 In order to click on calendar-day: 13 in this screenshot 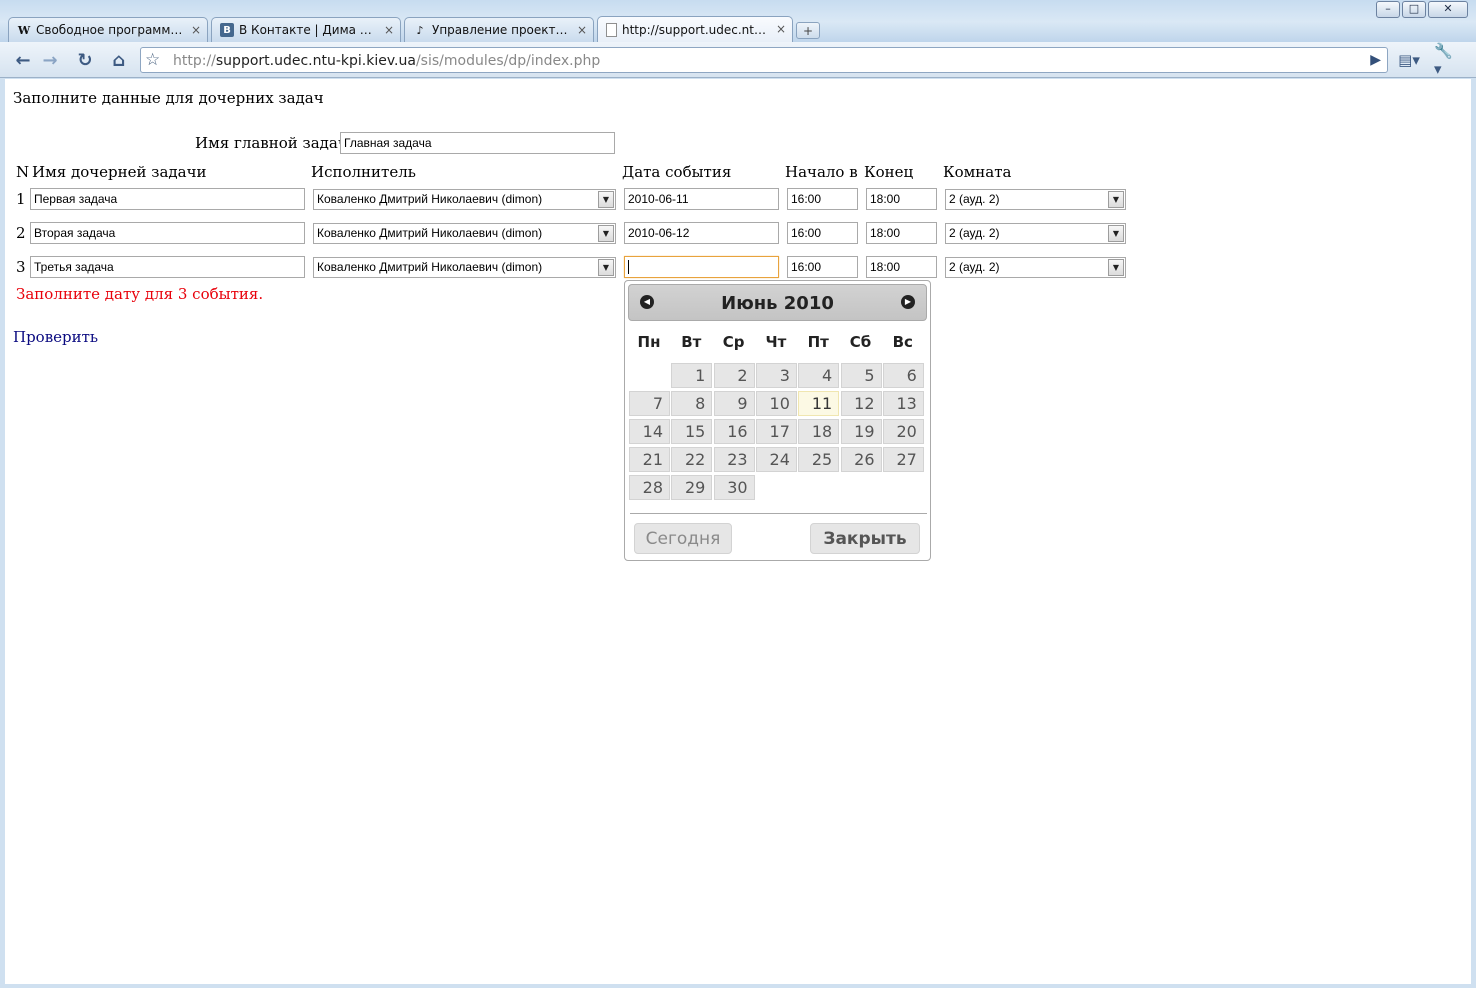, I will do `click(903, 403)`.